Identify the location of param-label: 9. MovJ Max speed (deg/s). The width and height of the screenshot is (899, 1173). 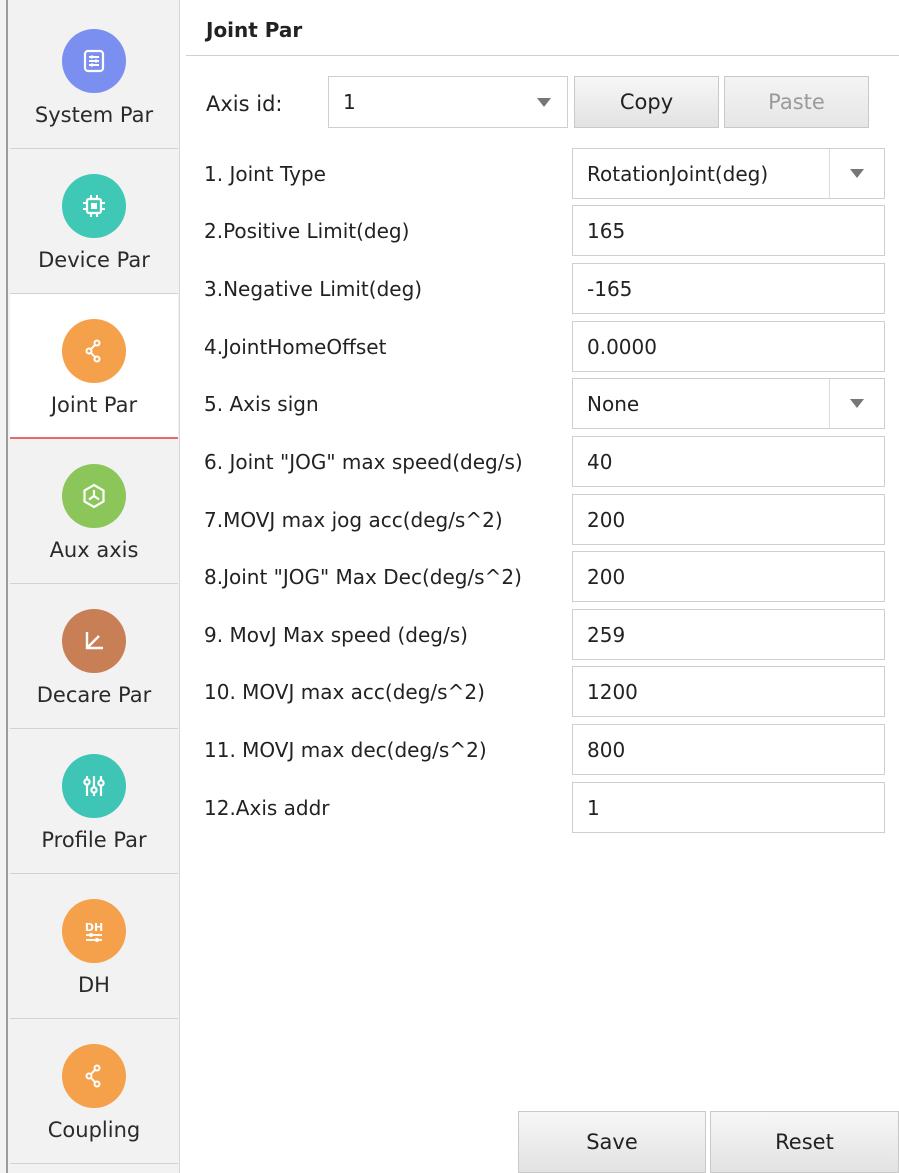
(336, 635).